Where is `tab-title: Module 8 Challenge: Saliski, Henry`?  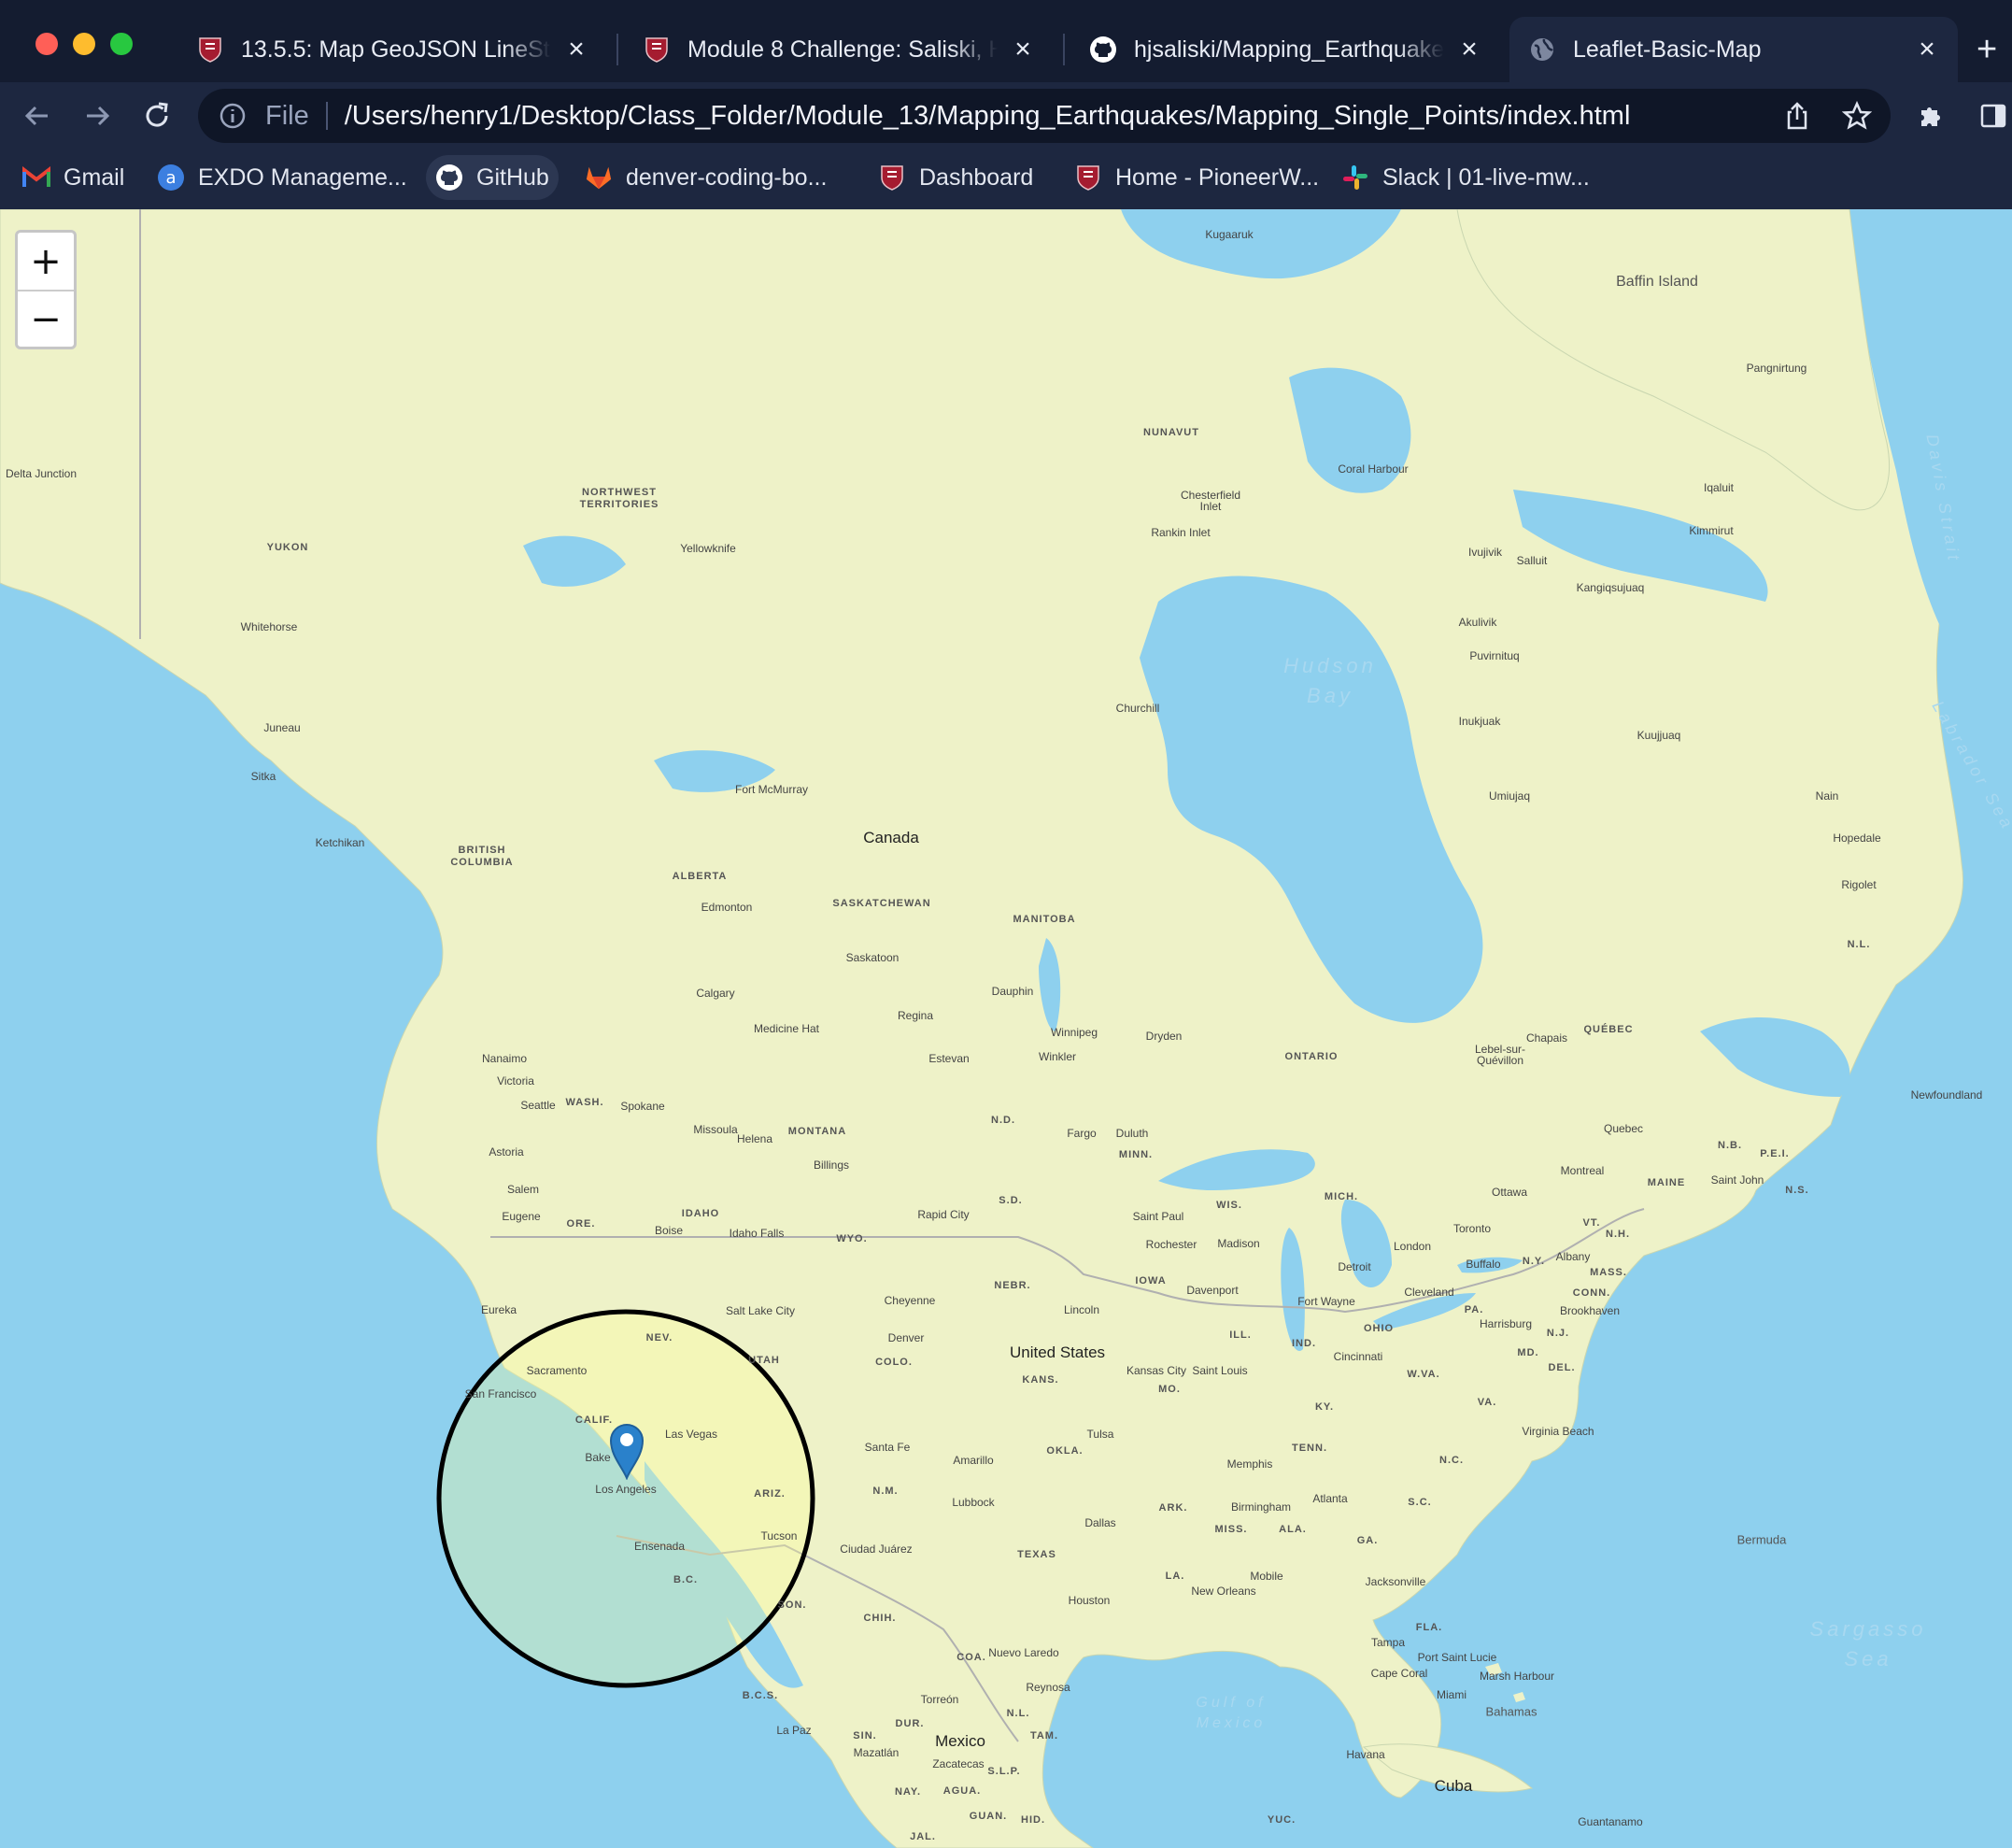
tab-title: Module 8 Challenge: Saliski, Henry is located at coordinates (843, 49).